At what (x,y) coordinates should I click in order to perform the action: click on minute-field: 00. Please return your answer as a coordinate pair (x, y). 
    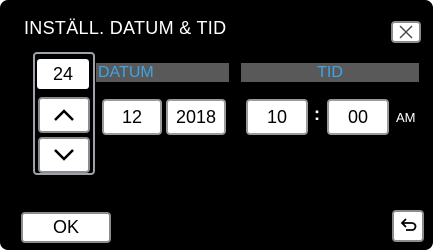
    Looking at the image, I should click on (358, 117).